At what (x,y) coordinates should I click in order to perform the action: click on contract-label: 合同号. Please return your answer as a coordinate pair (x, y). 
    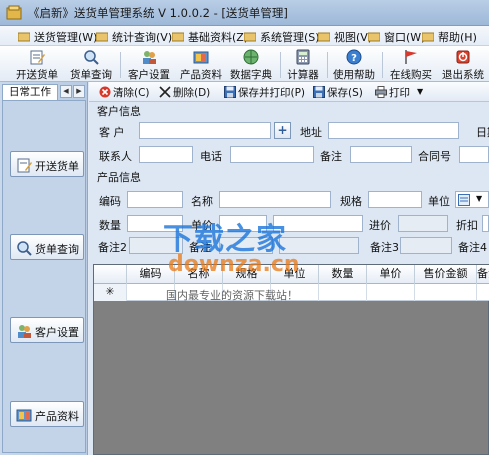
    Looking at the image, I should click on (434, 156).